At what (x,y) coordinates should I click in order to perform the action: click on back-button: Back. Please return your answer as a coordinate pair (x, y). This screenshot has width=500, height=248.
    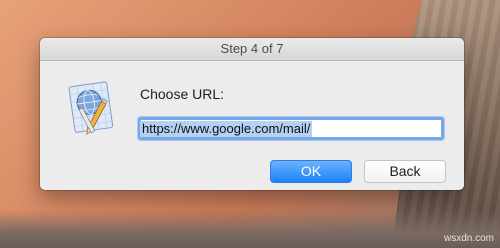
    Looking at the image, I should click on (405, 171).